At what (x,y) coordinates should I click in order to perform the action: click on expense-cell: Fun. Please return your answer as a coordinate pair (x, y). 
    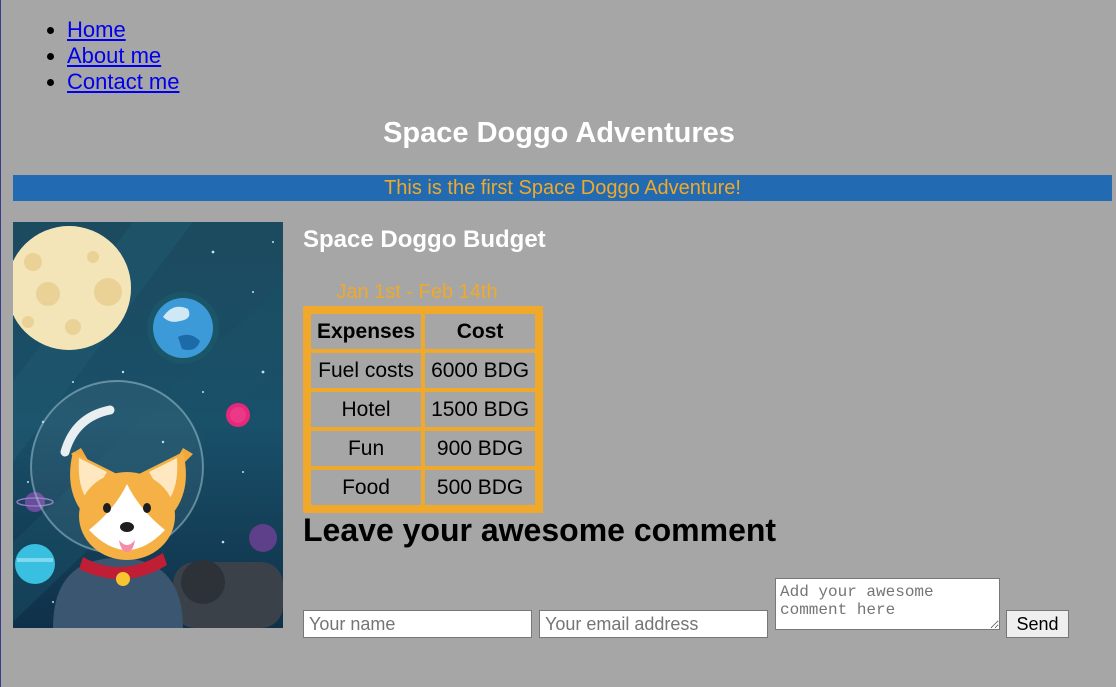
    Looking at the image, I should click on (366, 448).